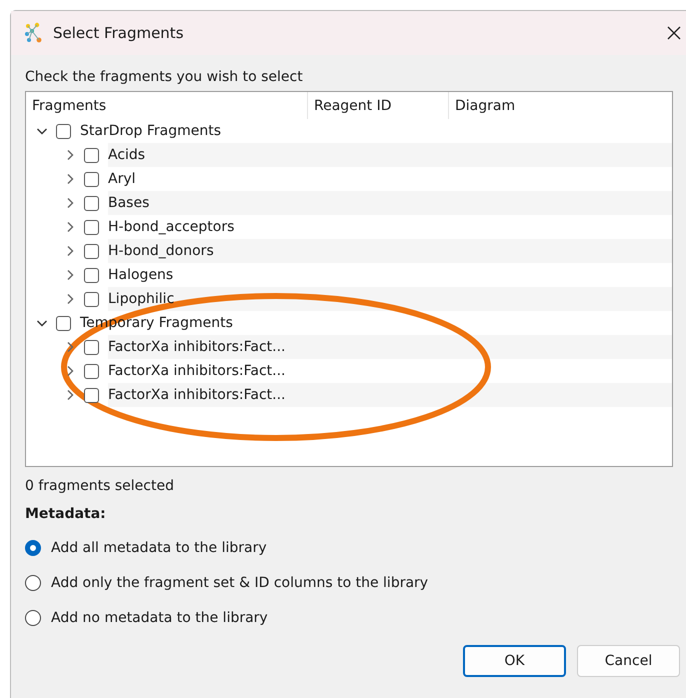 The width and height of the screenshot is (686, 698). I want to click on selection-count: 0 fragments selected, so click(100, 486).